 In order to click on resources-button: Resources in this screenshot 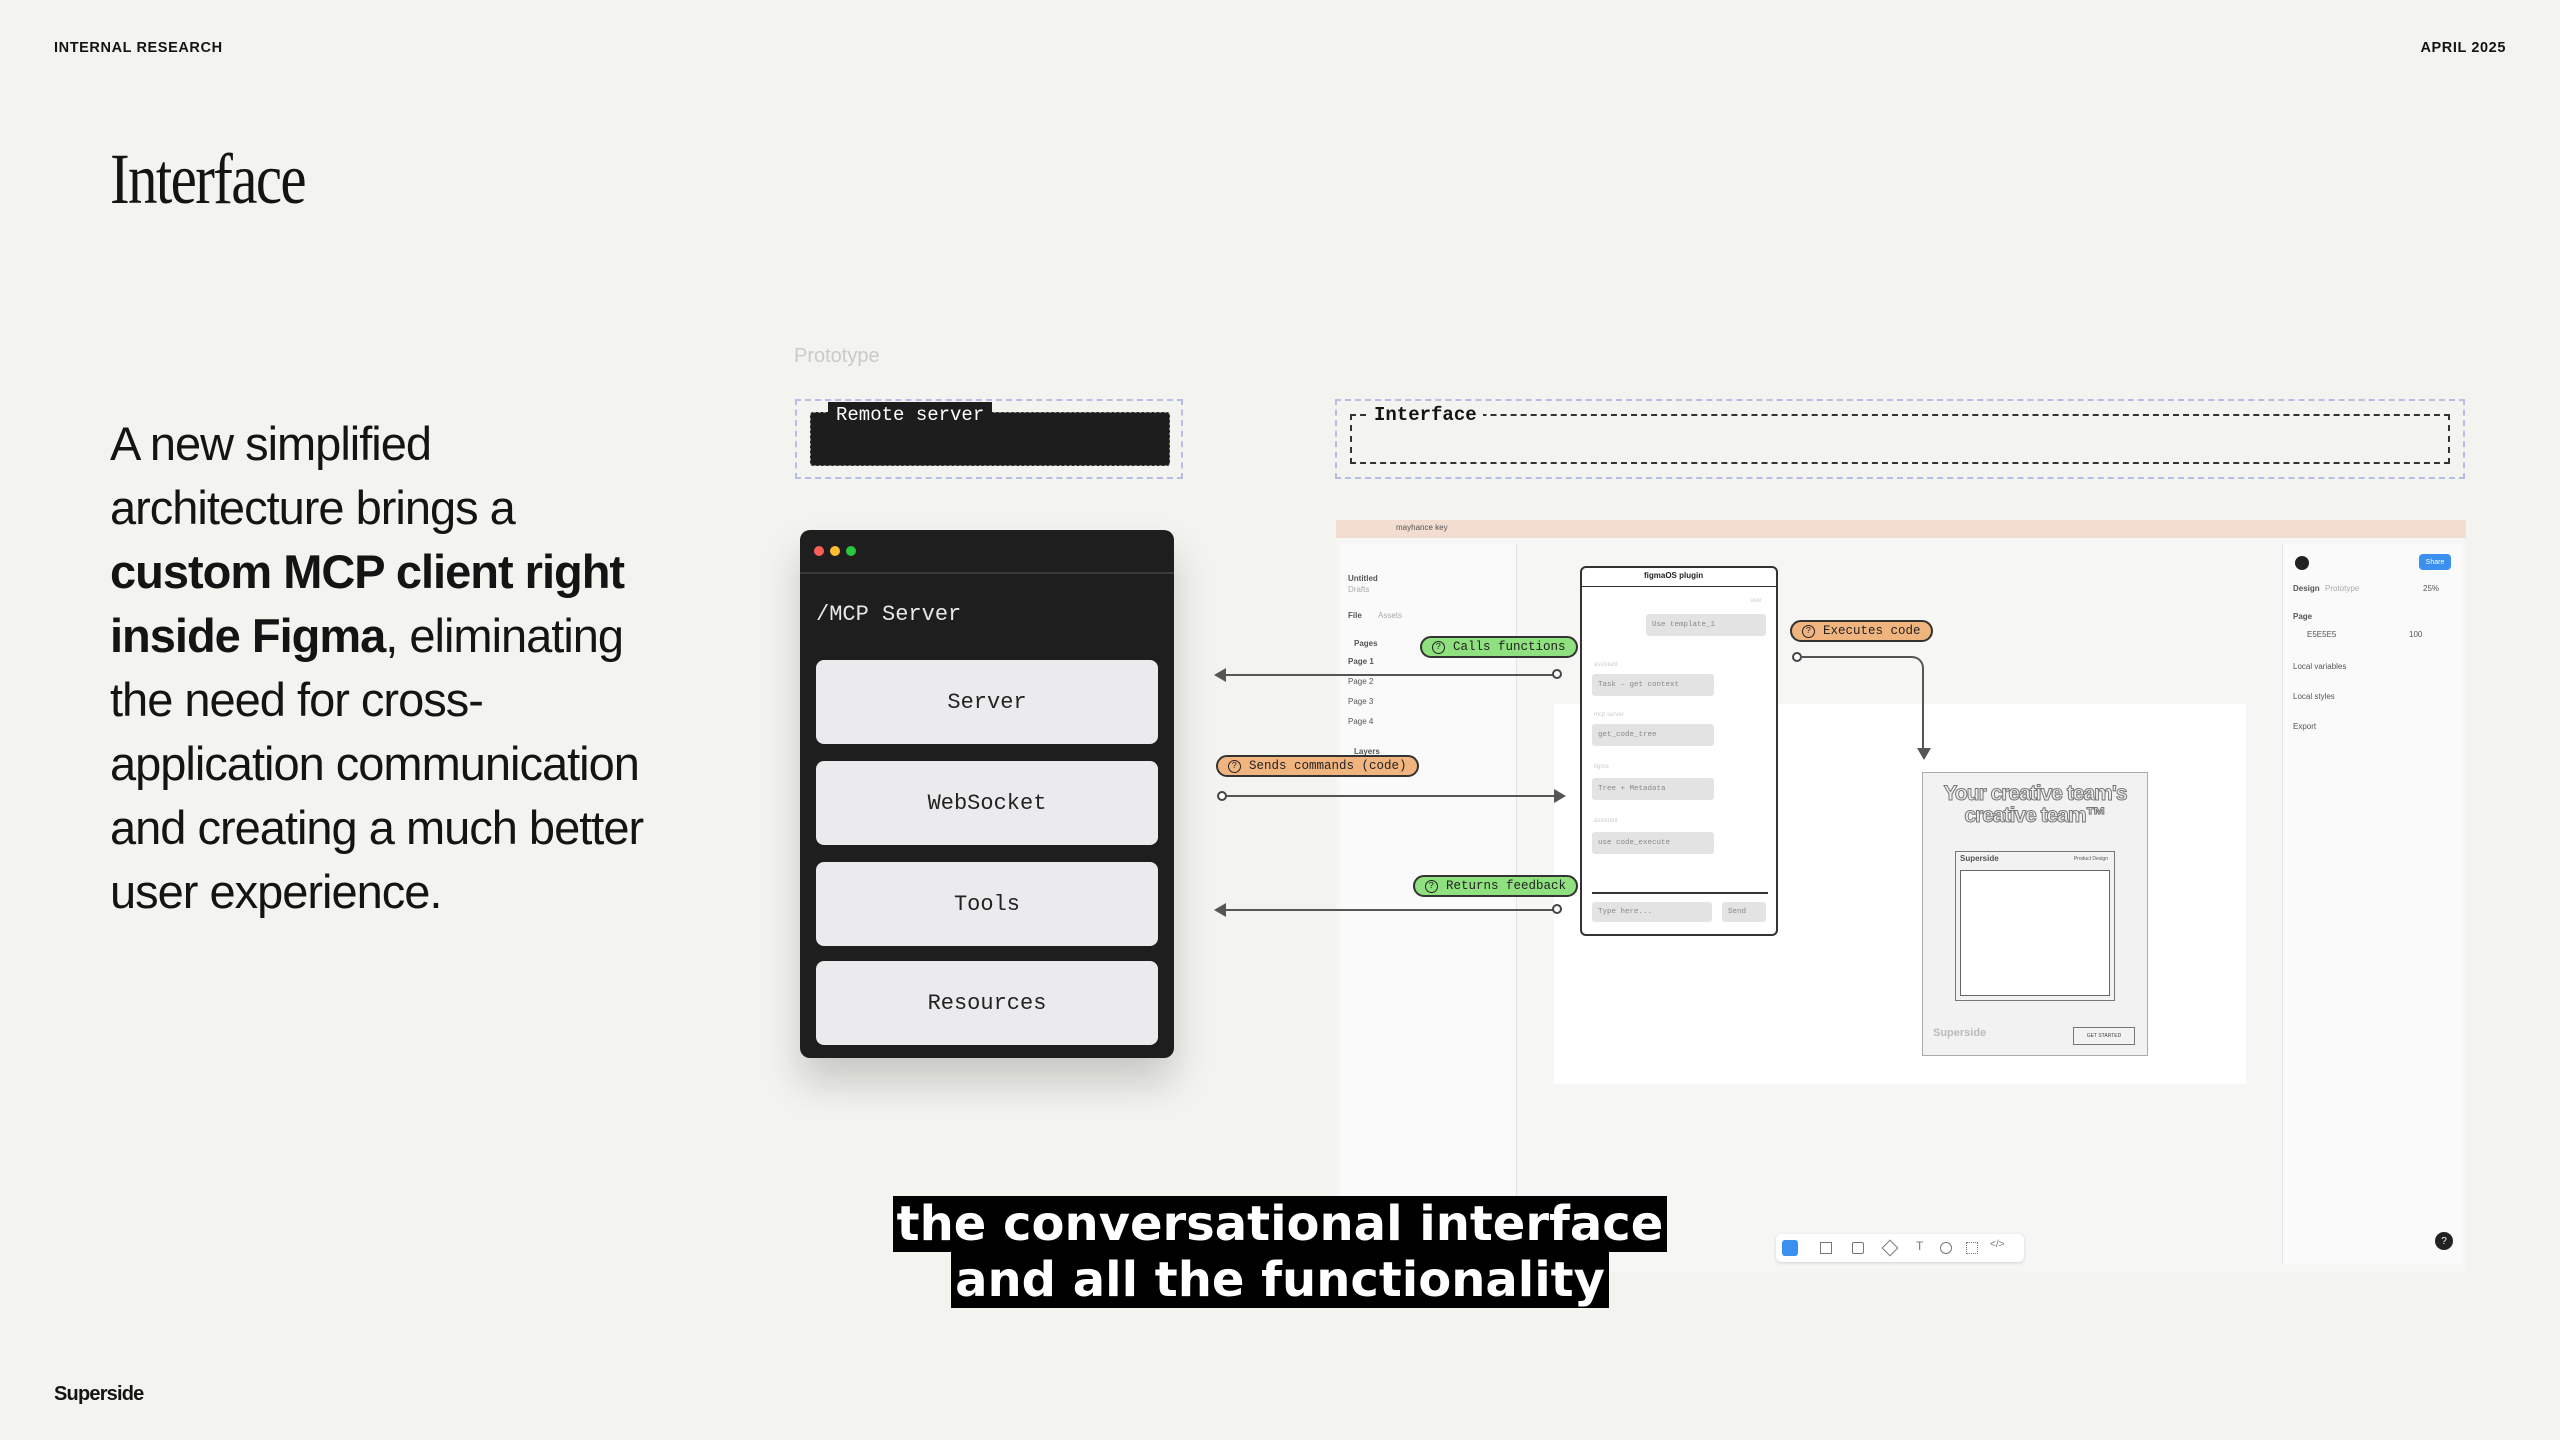, I will do `click(987, 1003)`.